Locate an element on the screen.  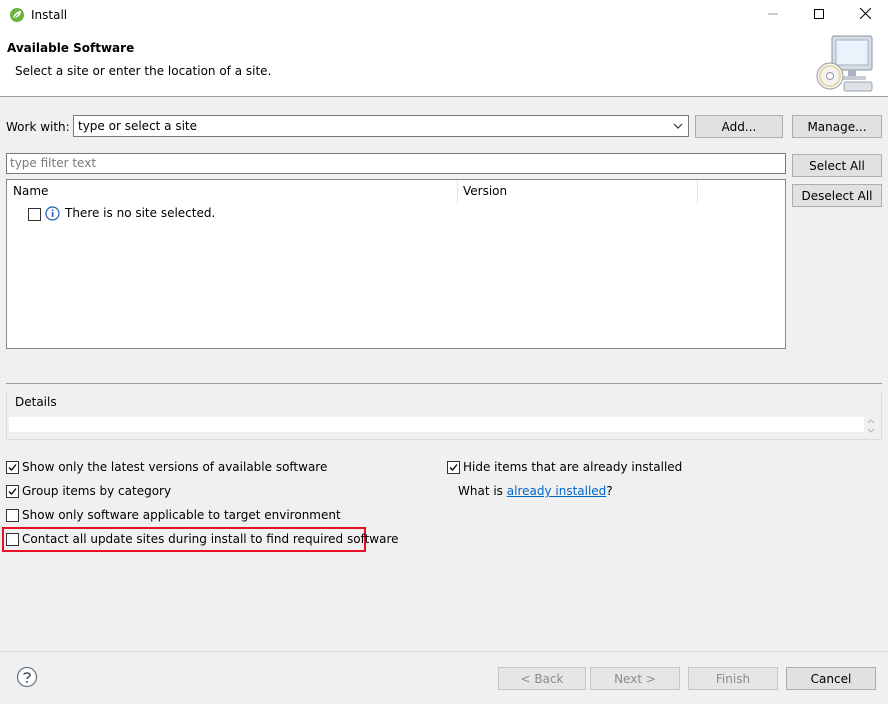
minimize-icon is located at coordinates (773, 15).